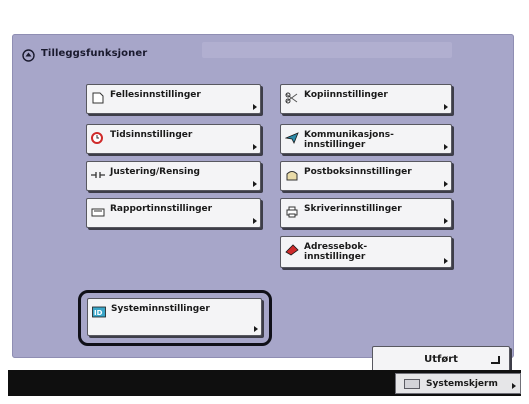 The height and width of the screenshot is (404, 529). Describe the element at coordinates (462, 383) in the screenshot. I see `system-monitor-label: Systemskjerm` at that location.